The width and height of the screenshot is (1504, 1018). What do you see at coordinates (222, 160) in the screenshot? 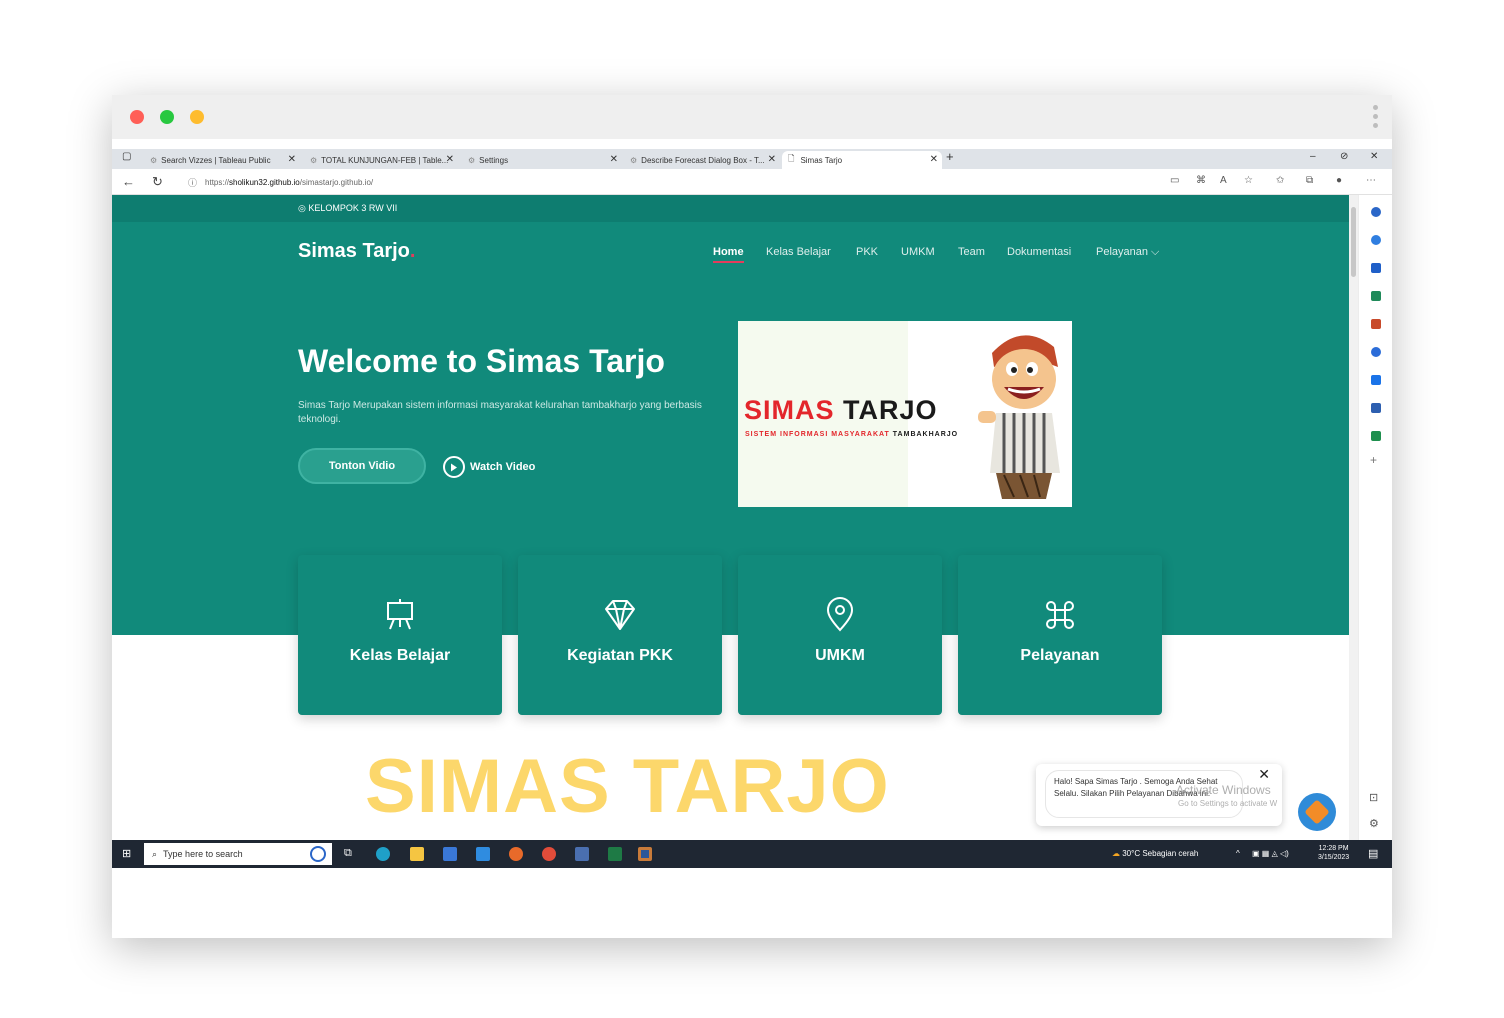
I see `tab-tableau-search: ⚙ Search Vizzes | Tableau Public ✕` at bounding box center [222, 160].